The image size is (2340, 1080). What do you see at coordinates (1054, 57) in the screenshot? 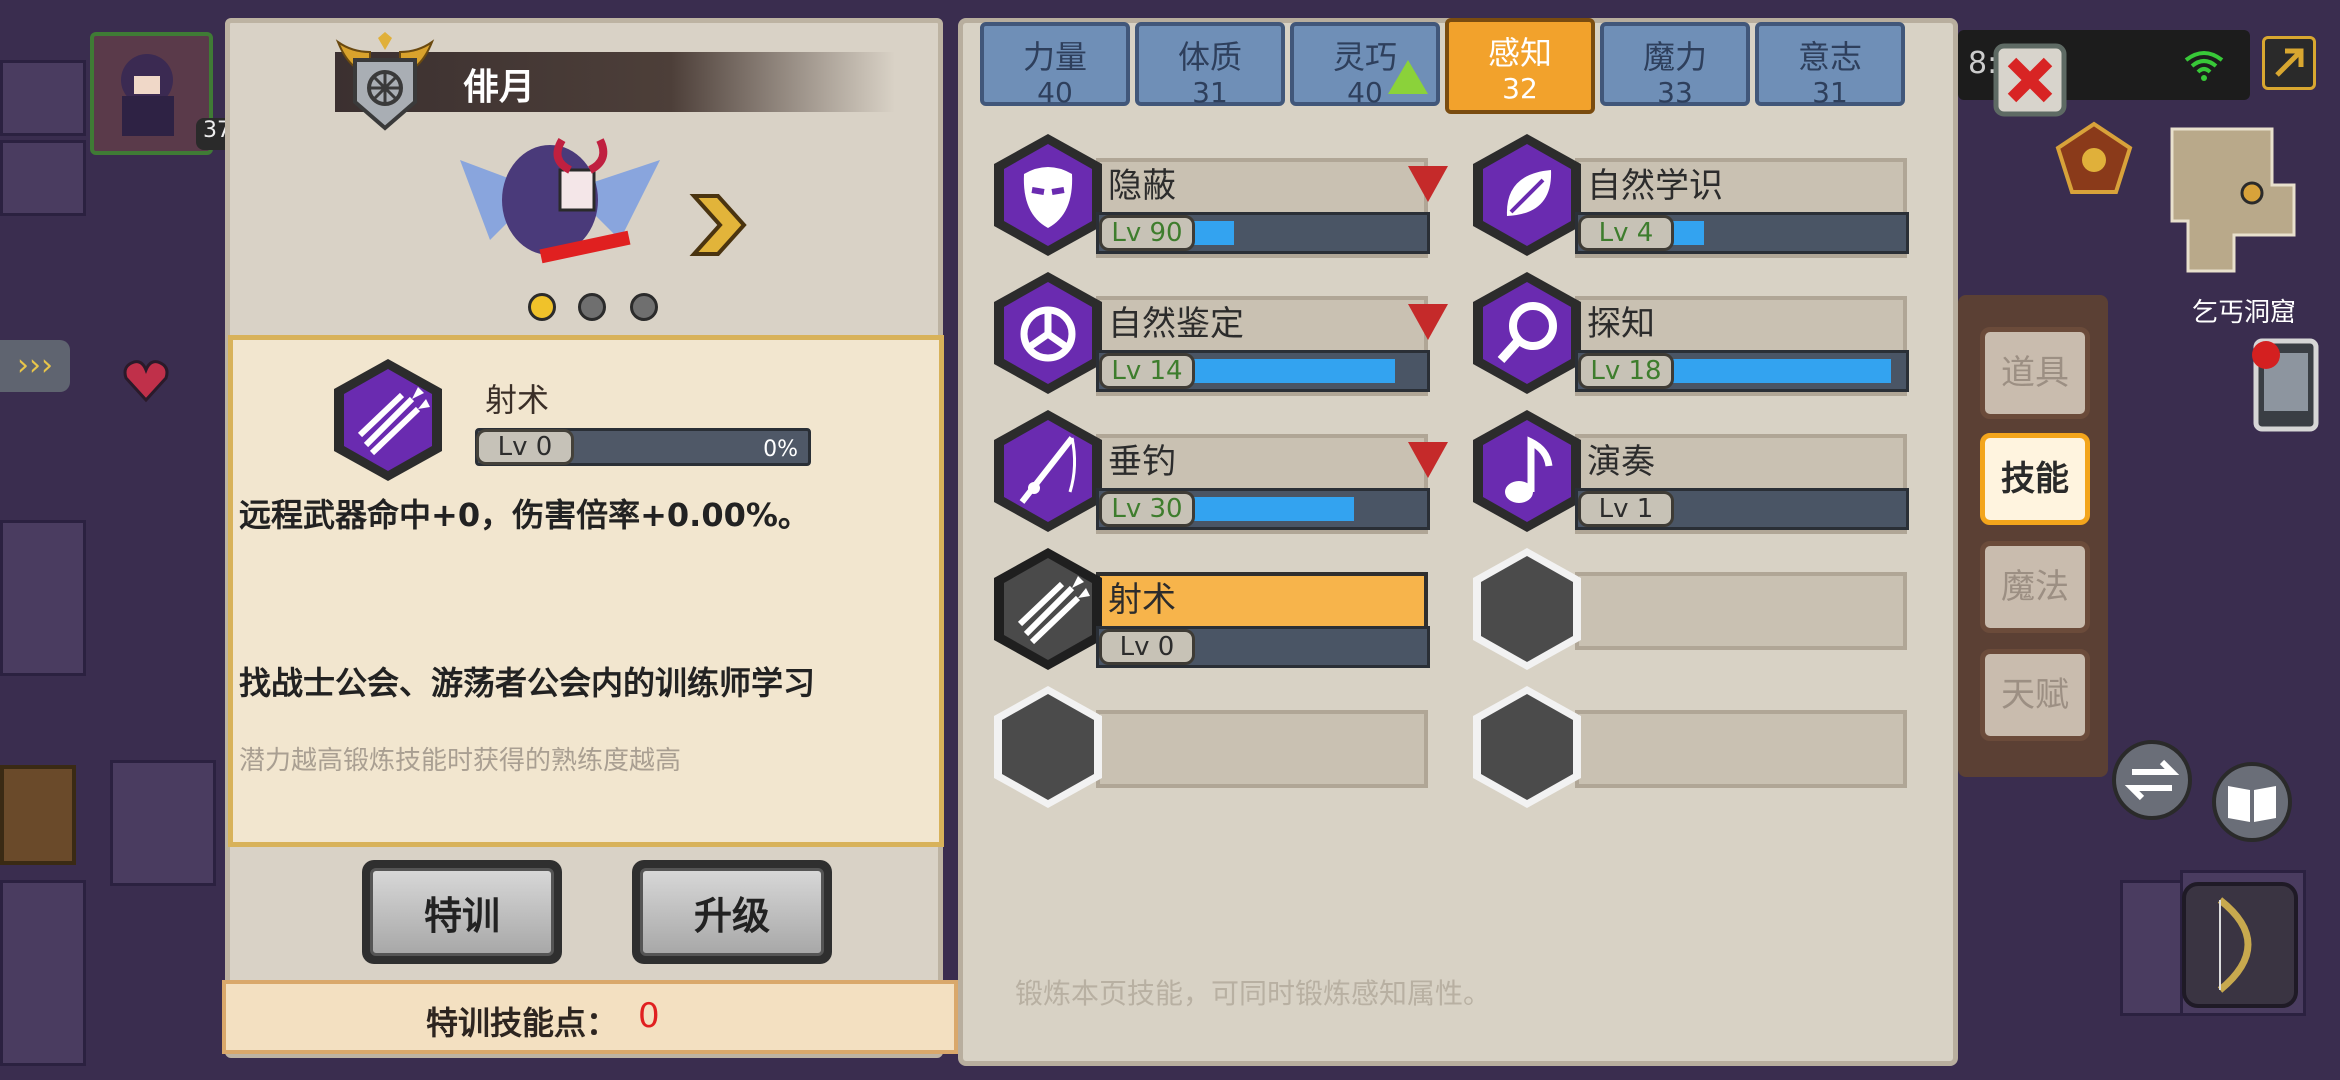
I see `tab-name: 力量` at bounding box center [1054, 57].